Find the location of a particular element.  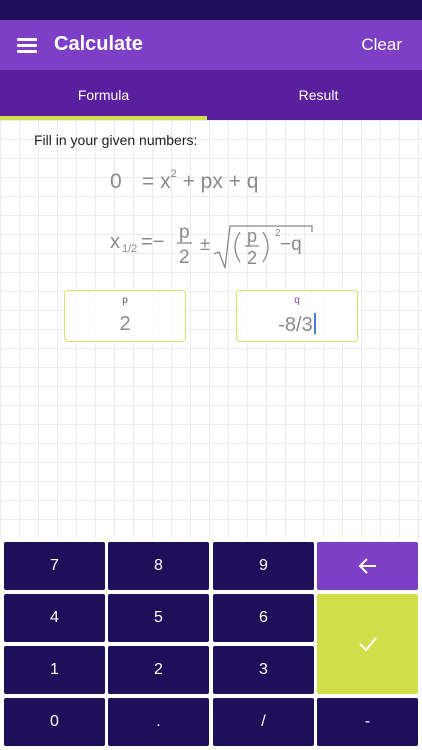

checkmark-icon is located at coordinates (367, 644).